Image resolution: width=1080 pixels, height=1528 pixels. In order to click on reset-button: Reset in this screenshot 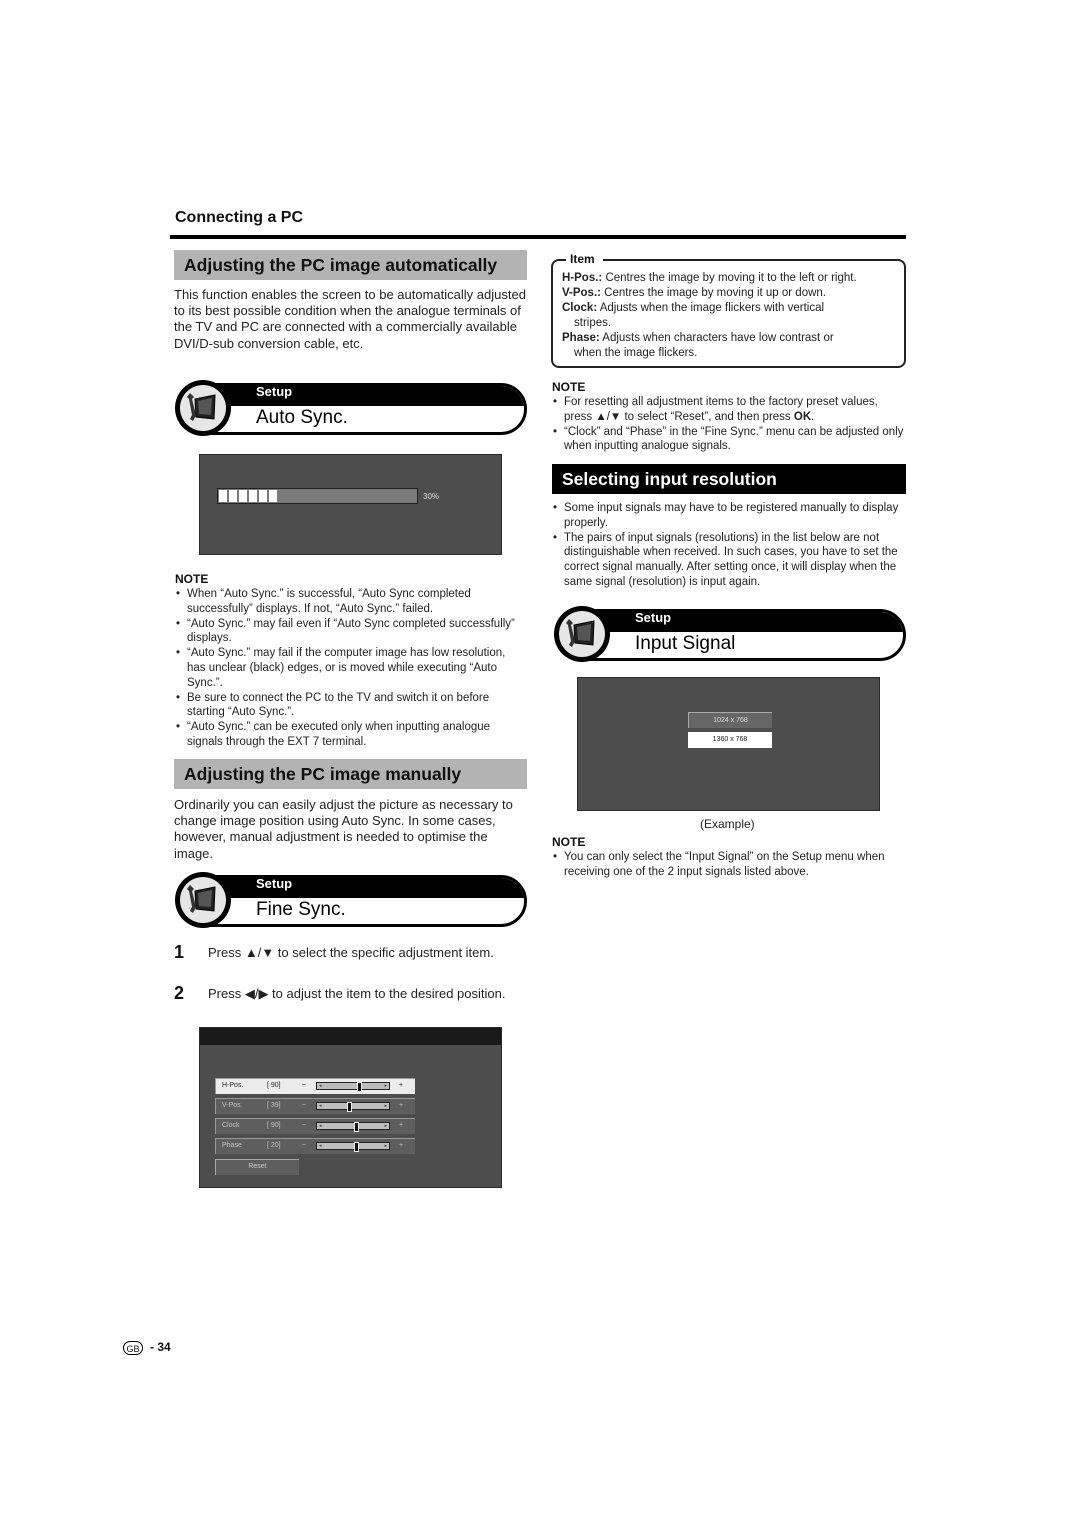, I will do `click(257, 1167)`.